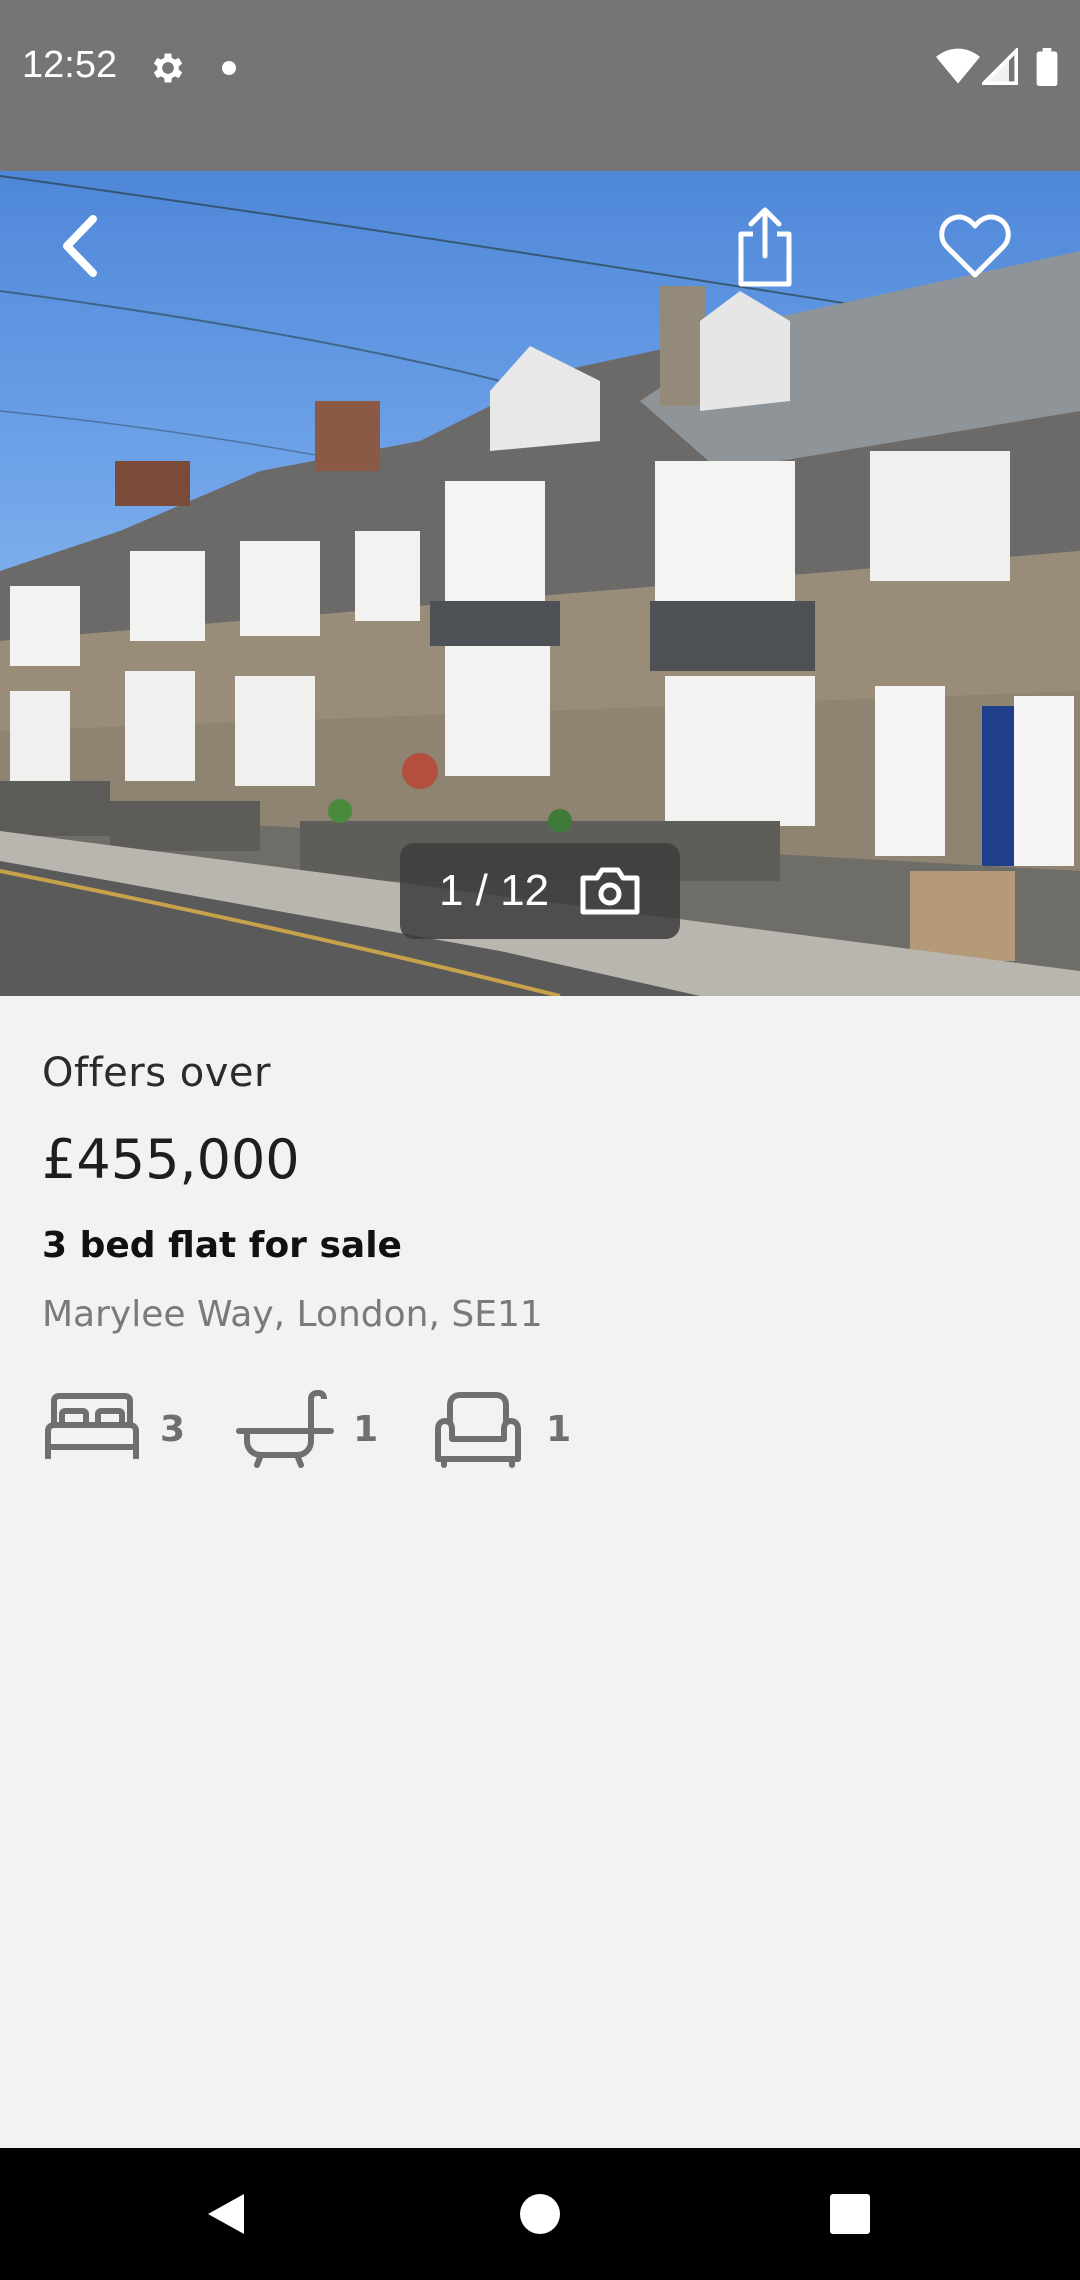  I want to click on features-row: 3 1 1, so click(542, 1429).